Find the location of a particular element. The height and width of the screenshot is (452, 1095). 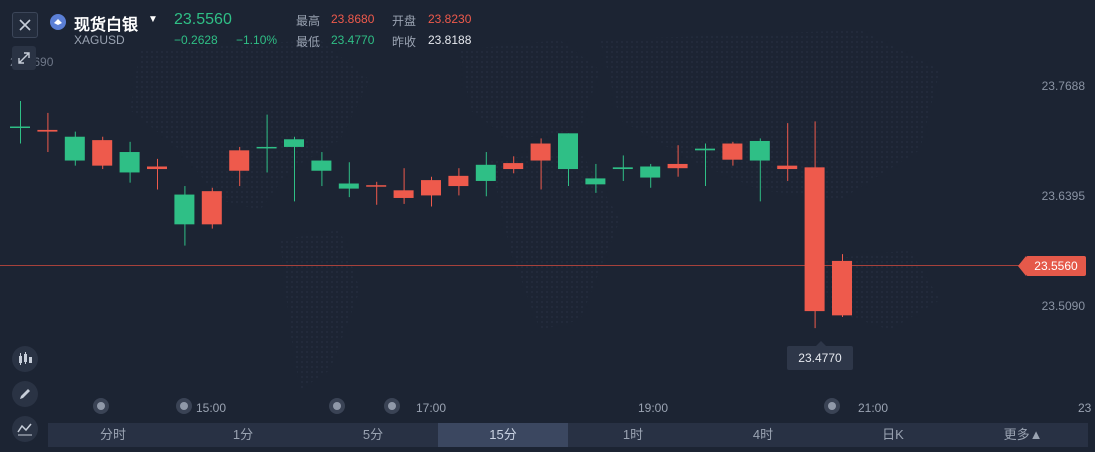

x-tick-label: 19:00 is located at coordinates (653, 408).